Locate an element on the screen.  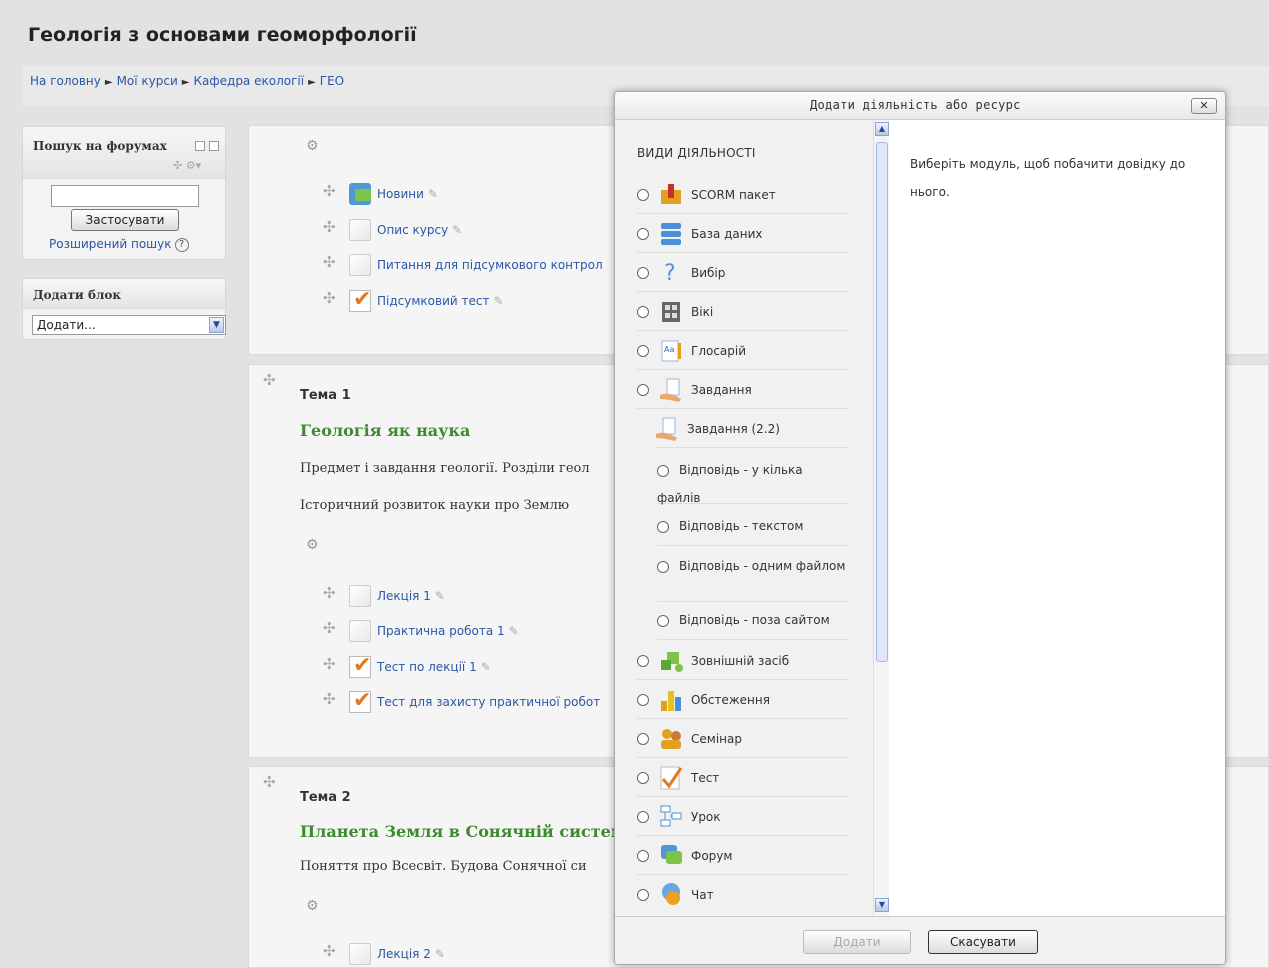
close-button: ✕ is located at coordinates (1204, 106).